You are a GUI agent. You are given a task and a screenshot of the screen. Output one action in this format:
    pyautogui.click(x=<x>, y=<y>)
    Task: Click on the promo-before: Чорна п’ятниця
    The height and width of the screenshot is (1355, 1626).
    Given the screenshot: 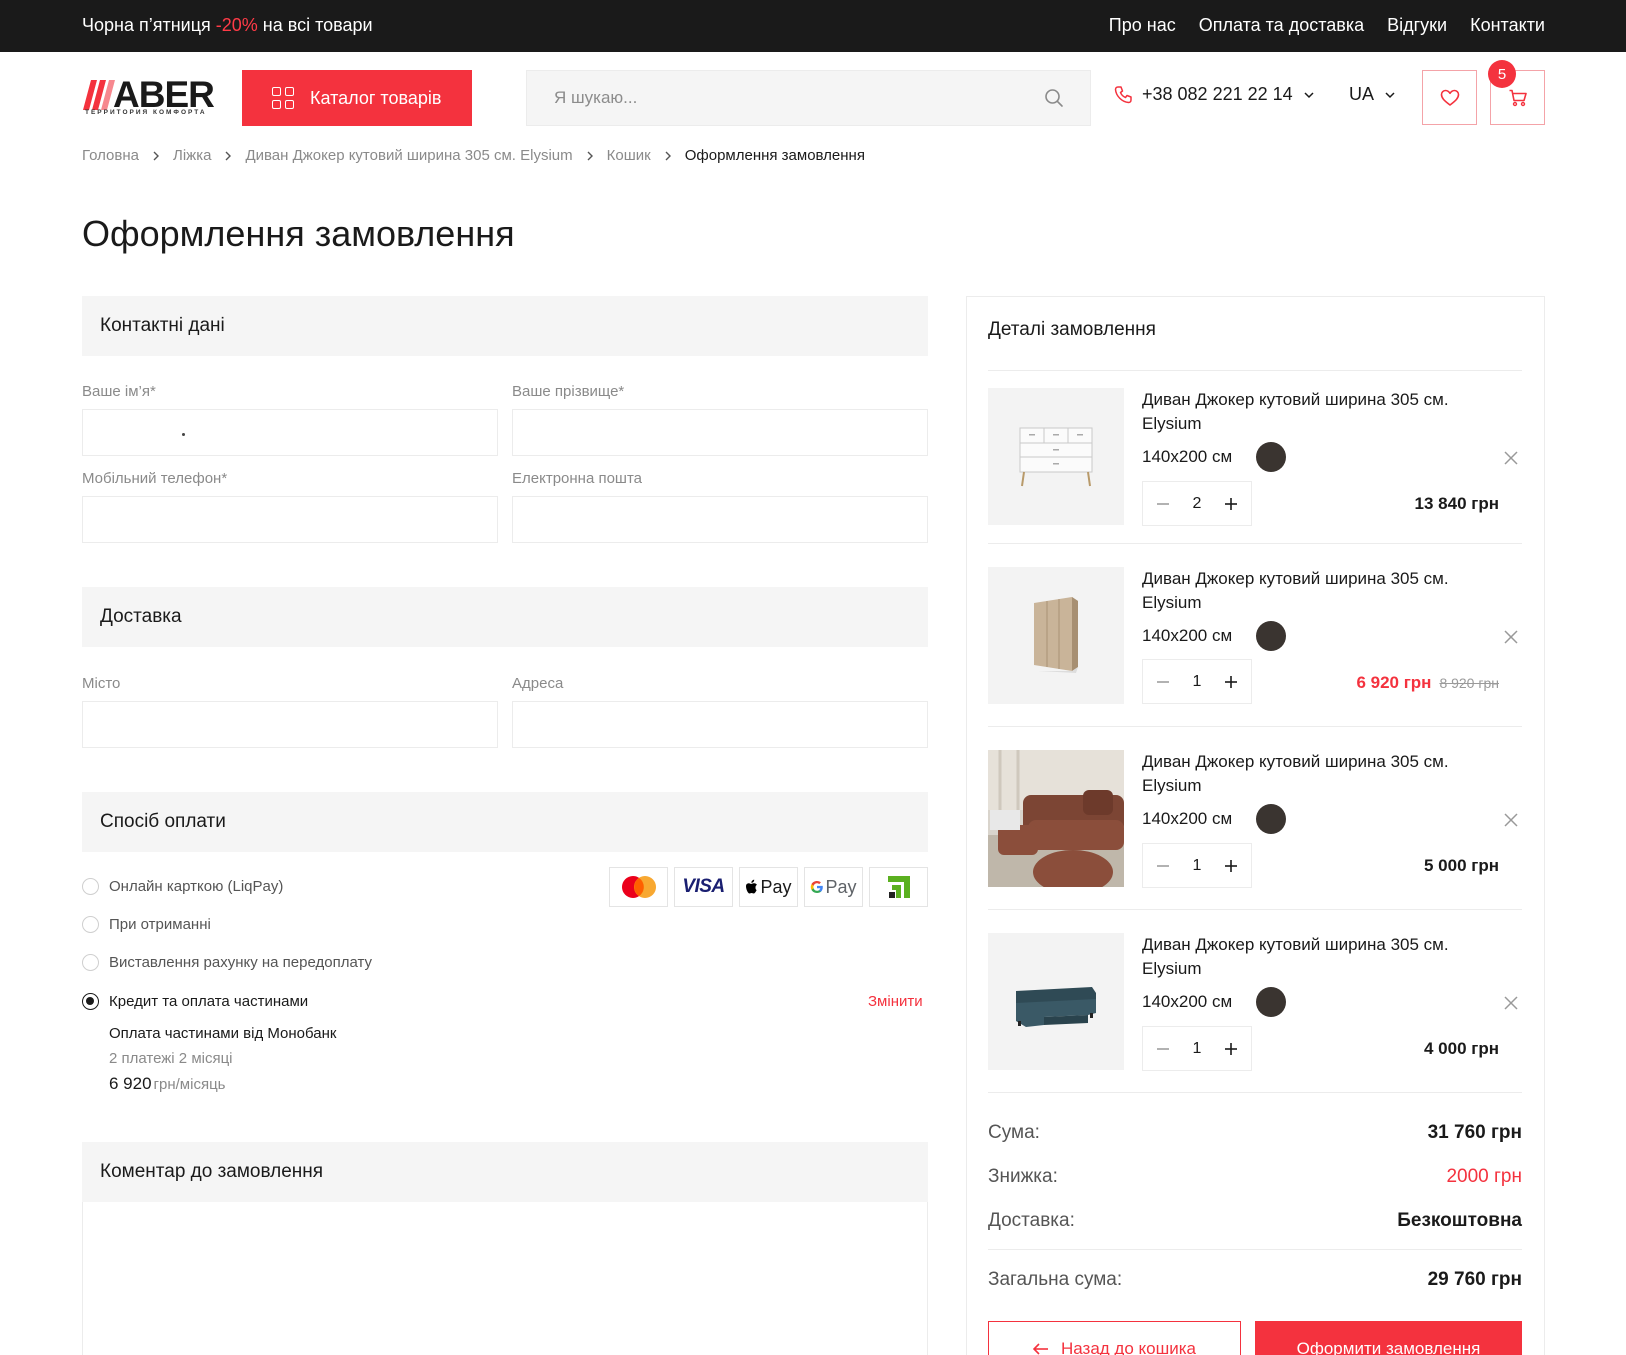 What is the action you would take?
    pyautogui.click(x=149, y=25)
    